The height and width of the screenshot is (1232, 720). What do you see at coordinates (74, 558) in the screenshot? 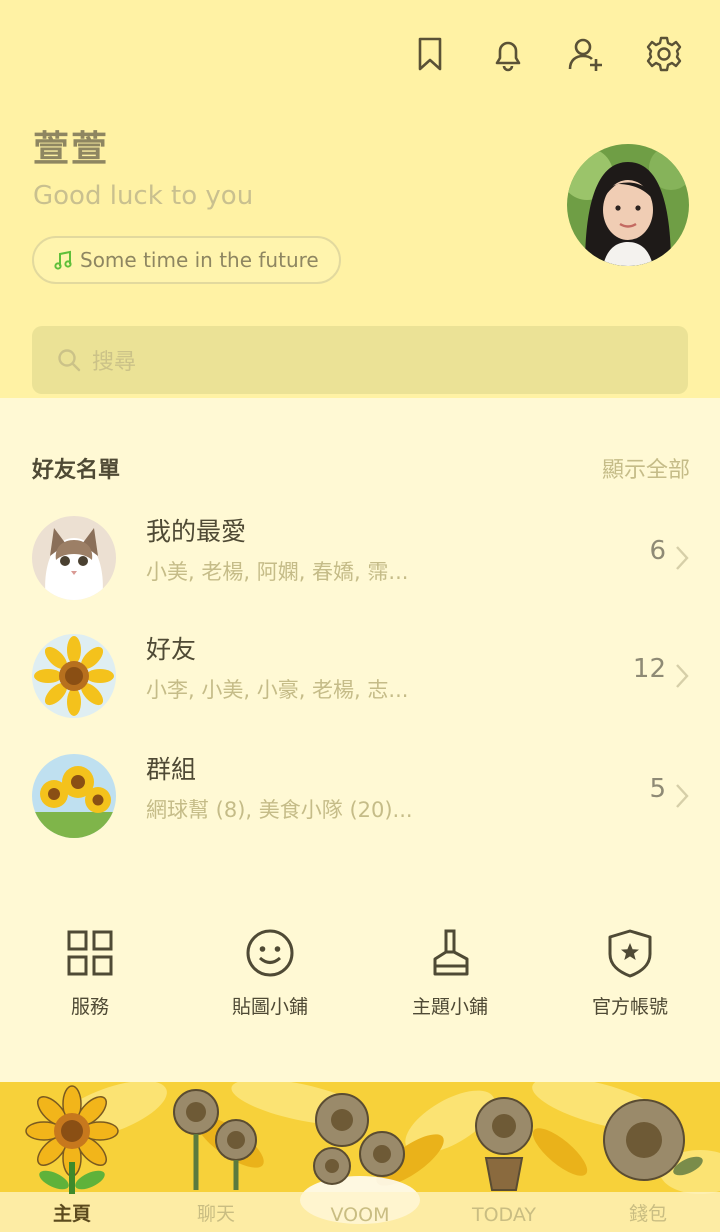
I see `favorites-avatar` at bounding box center [74, 558].